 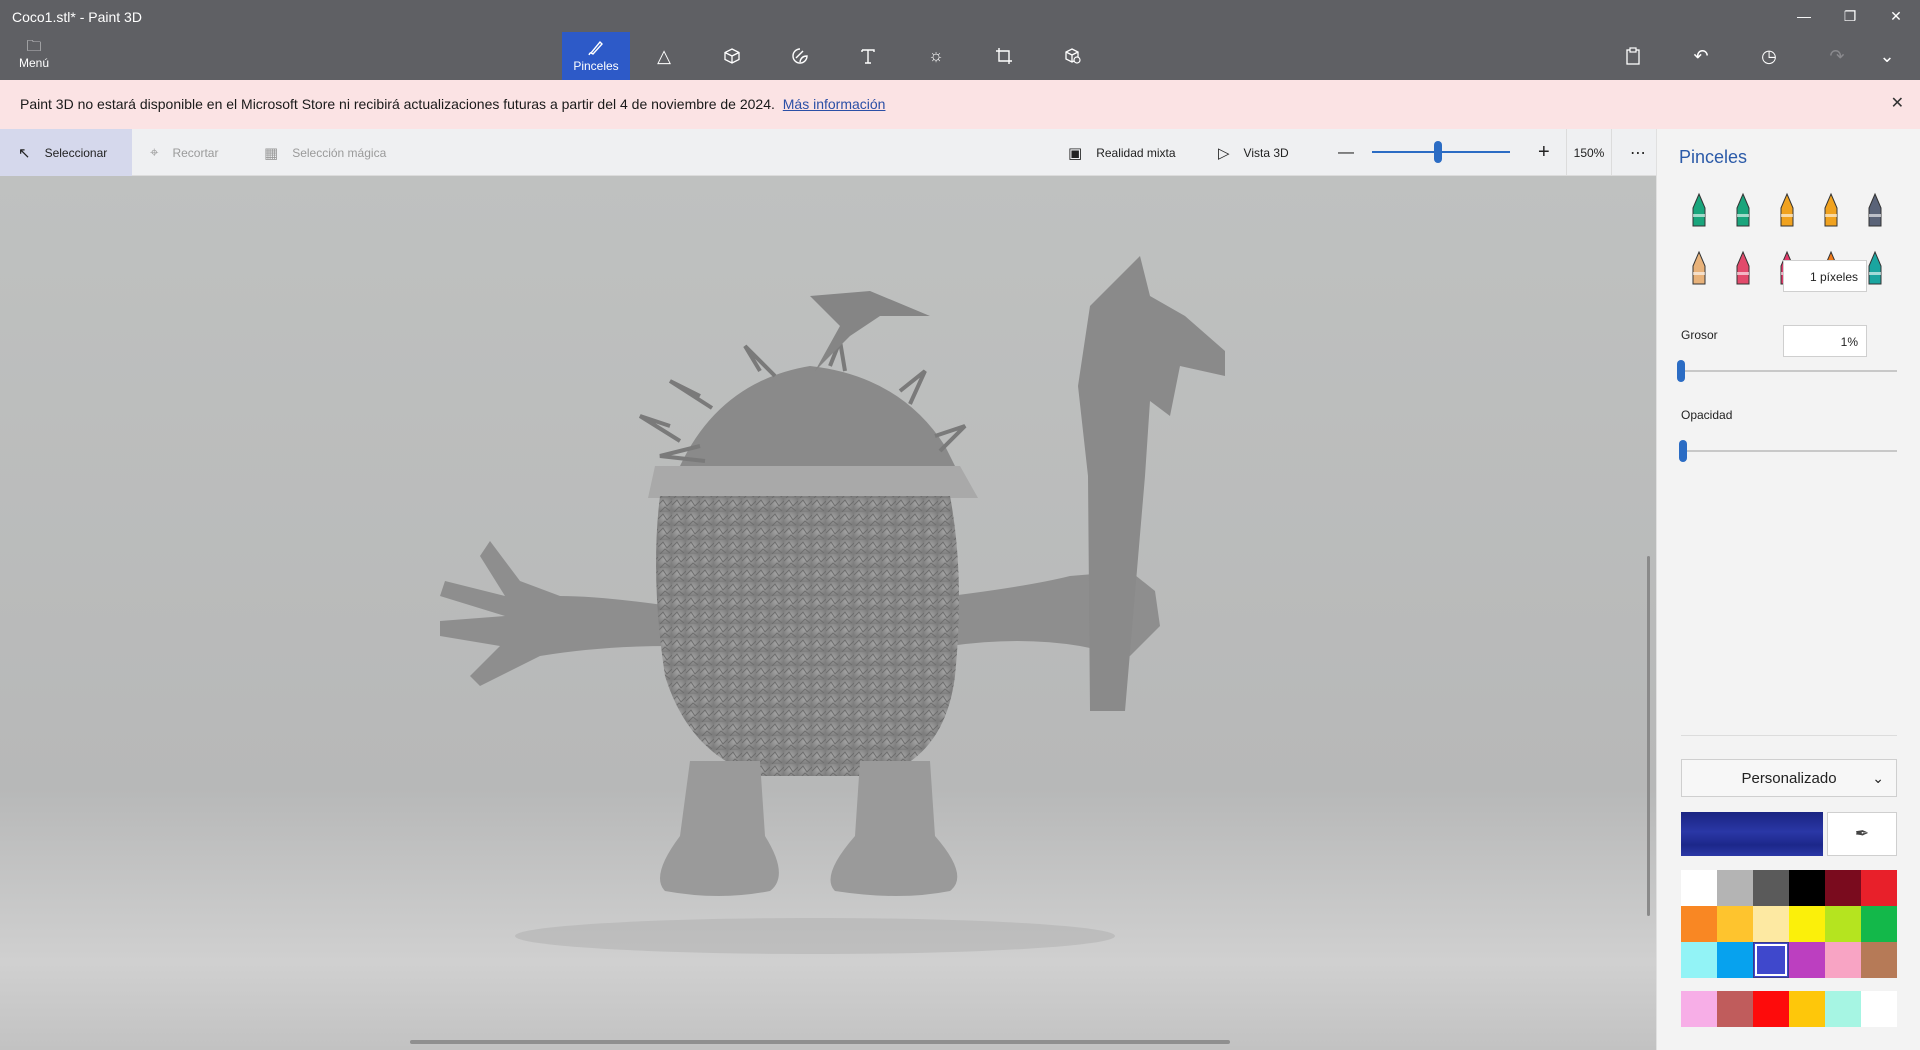 What do you see at coordinates (1699, 335) in the screenshot?
I see `thickness-label: Grosor` at bounding box center [1699, 335].